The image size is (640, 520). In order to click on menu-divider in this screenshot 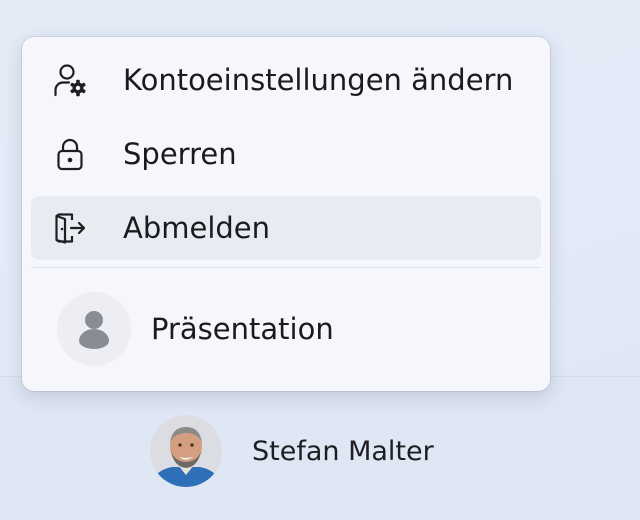, I will do `click(286, 267)`.